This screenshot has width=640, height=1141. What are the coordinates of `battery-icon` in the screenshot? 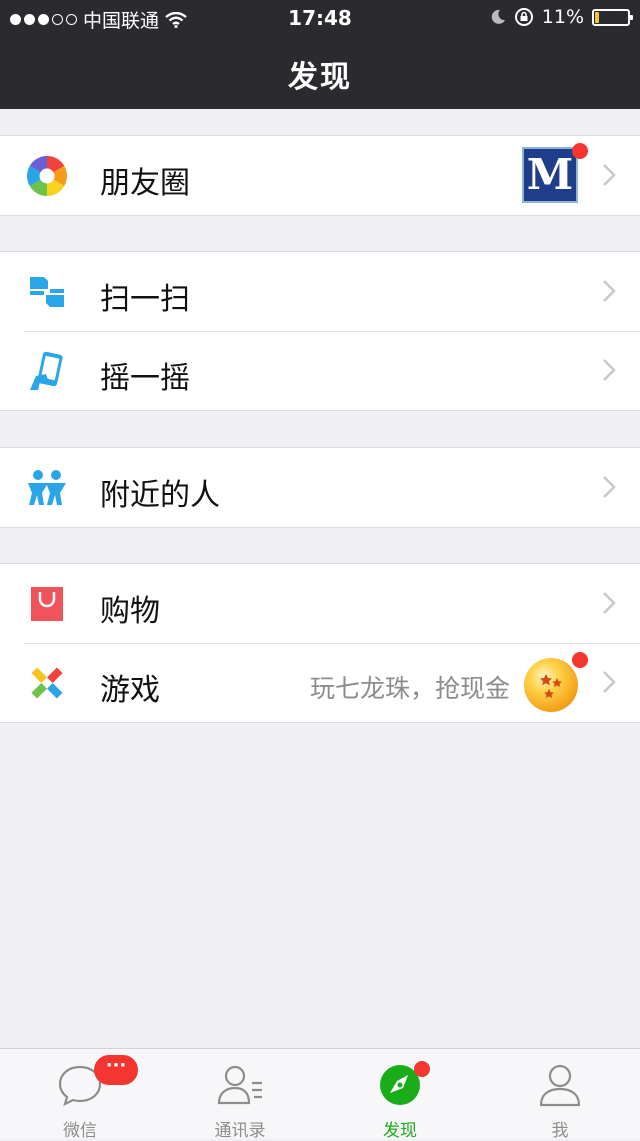 It's located at (612, 17).